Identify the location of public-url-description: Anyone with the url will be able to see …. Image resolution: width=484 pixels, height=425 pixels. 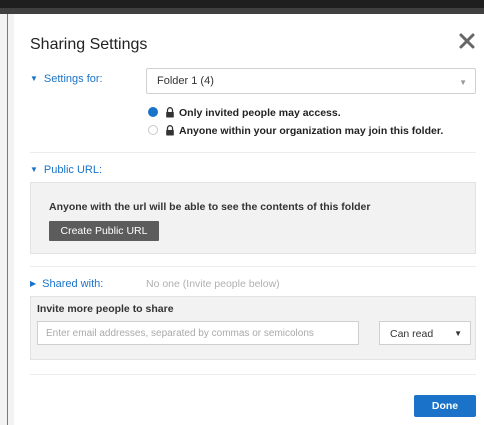
(210, 207).